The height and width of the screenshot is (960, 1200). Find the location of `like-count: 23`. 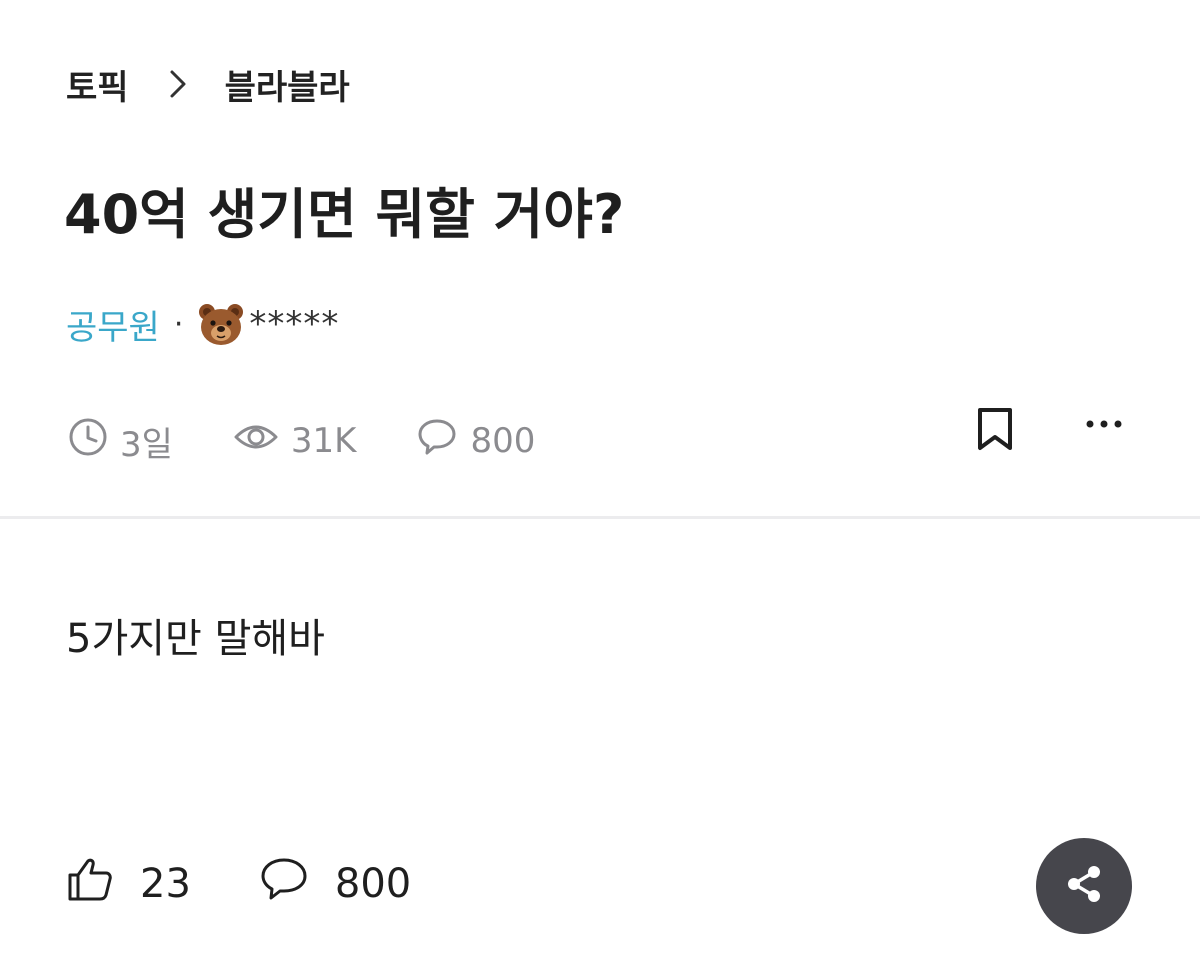

like-count: 23 is located at coordinates (165, 884).